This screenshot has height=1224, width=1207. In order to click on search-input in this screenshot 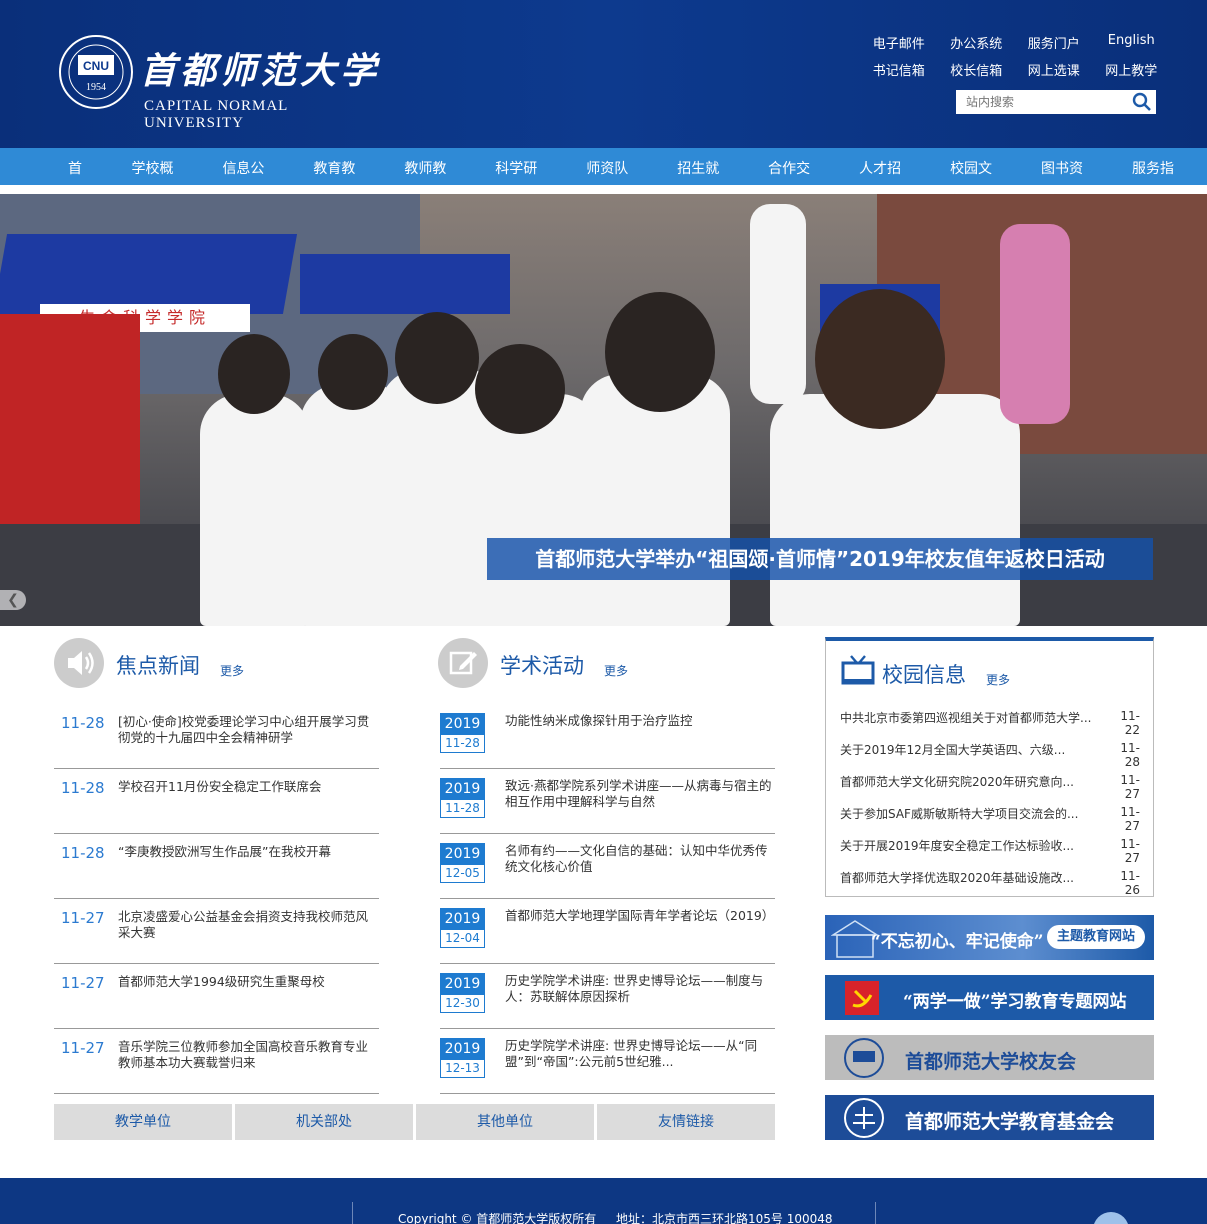, I will do `click(1041, 102)`.